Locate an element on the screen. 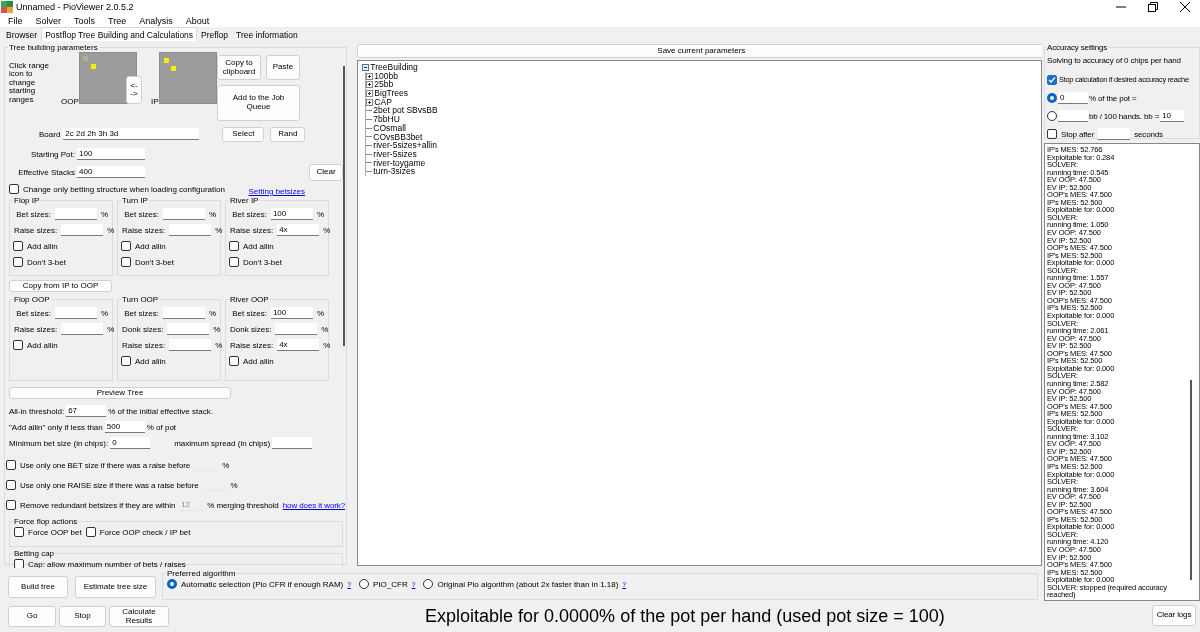 The width and height of the screenshot is (1200, 632). go-button: Go is located at coordinates (32, 616).